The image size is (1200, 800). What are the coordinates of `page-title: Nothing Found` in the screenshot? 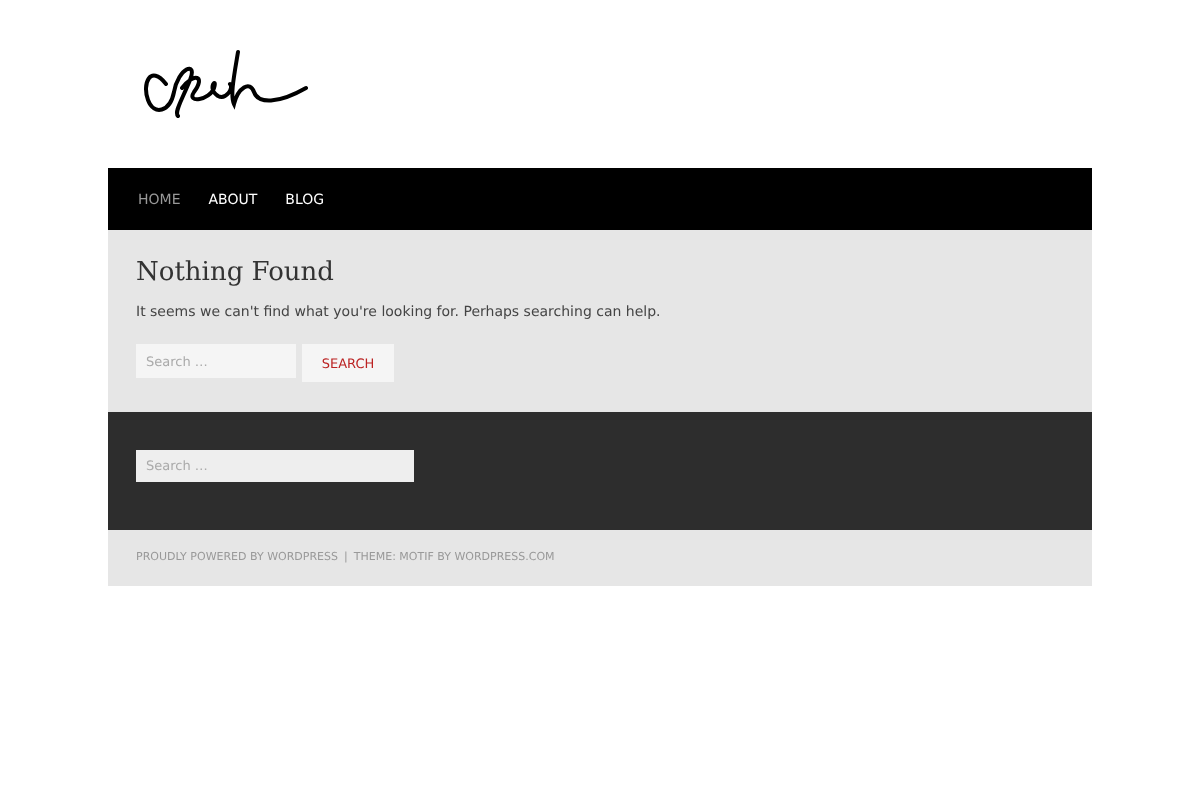 It's located at (236, 273).